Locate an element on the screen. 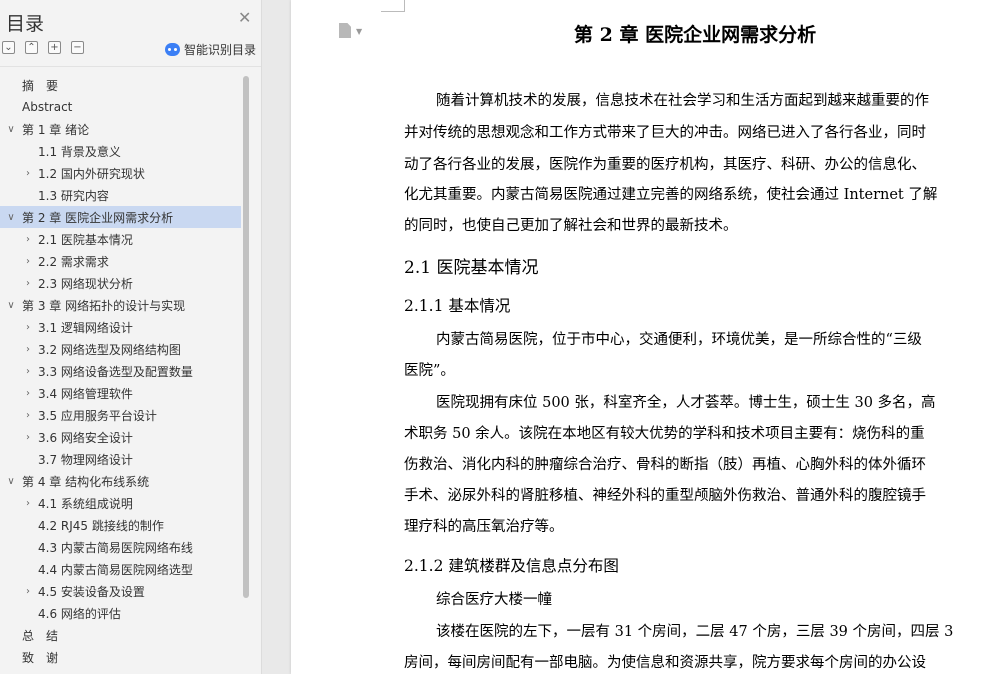  toc-item: › 1.2 国内外研究现状 is located at coordinates (120, 173).